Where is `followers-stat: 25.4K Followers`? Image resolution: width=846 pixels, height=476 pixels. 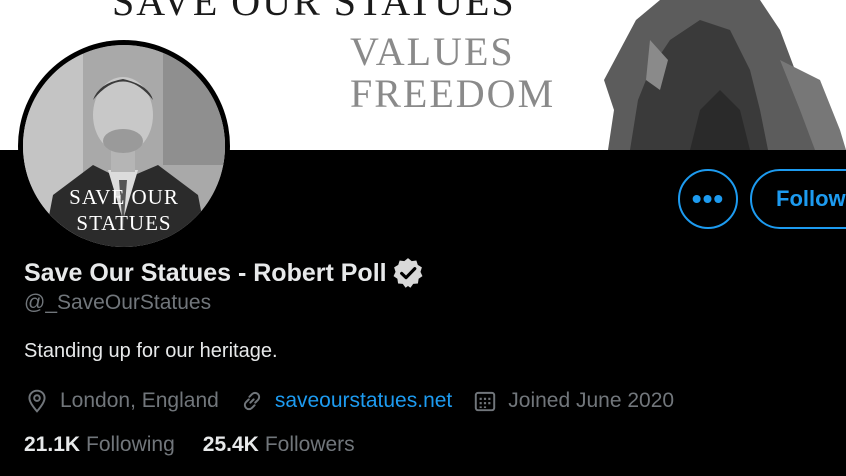 followers-stat: 25.4K Followers is located at coordinates (279, 445).